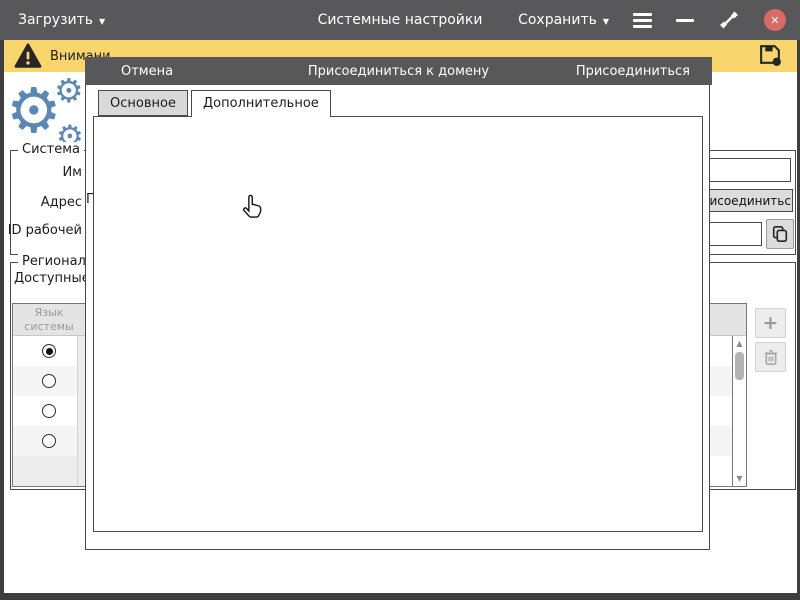  Describe the element at coordinates (61, 202) in the screenshot. I see `address-label-fragment: Адрес` at that location.